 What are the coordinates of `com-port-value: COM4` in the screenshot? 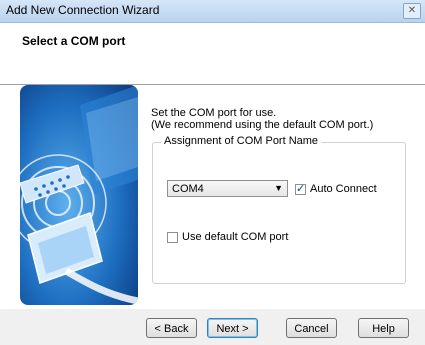 It's located at (188, 189).